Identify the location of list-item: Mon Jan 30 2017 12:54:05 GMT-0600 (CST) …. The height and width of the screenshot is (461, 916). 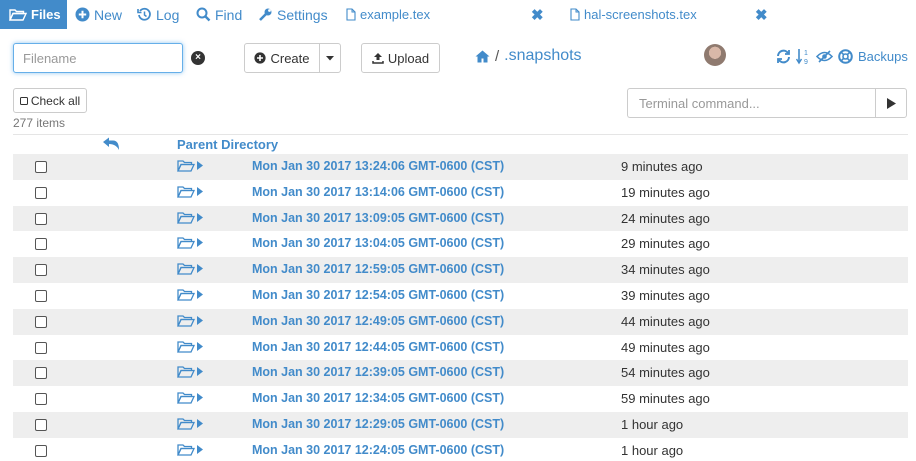
(460, 296).